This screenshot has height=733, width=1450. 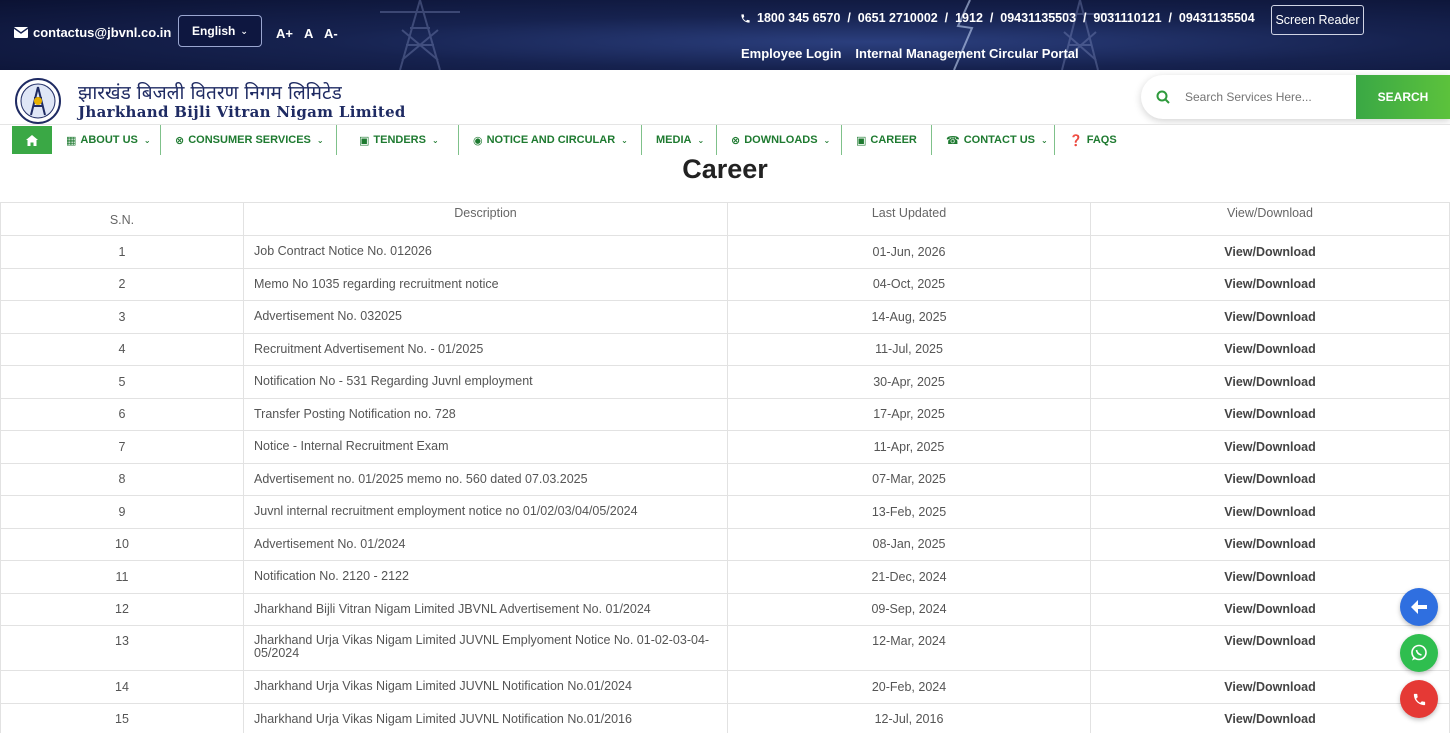 I want to click on nav-consumer-services: ⊗ CONSUMER SERVICES ⌄, so click(x=249, y=140).